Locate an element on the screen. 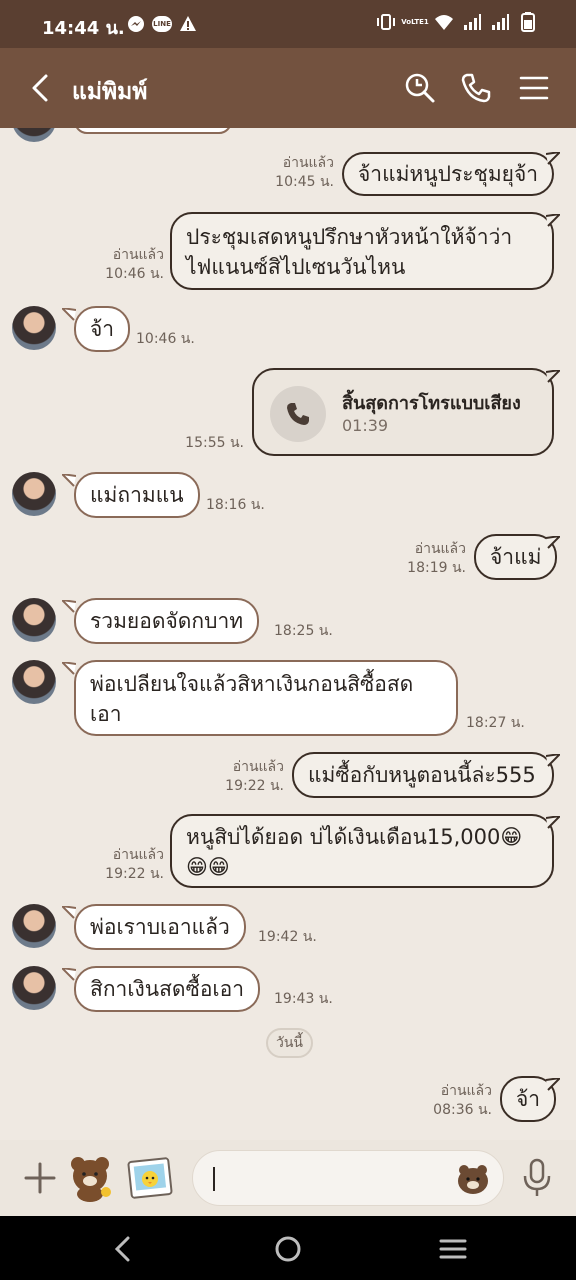 This screenshot has width=576, height=1280. back-button is located at coordinates (42, 88).